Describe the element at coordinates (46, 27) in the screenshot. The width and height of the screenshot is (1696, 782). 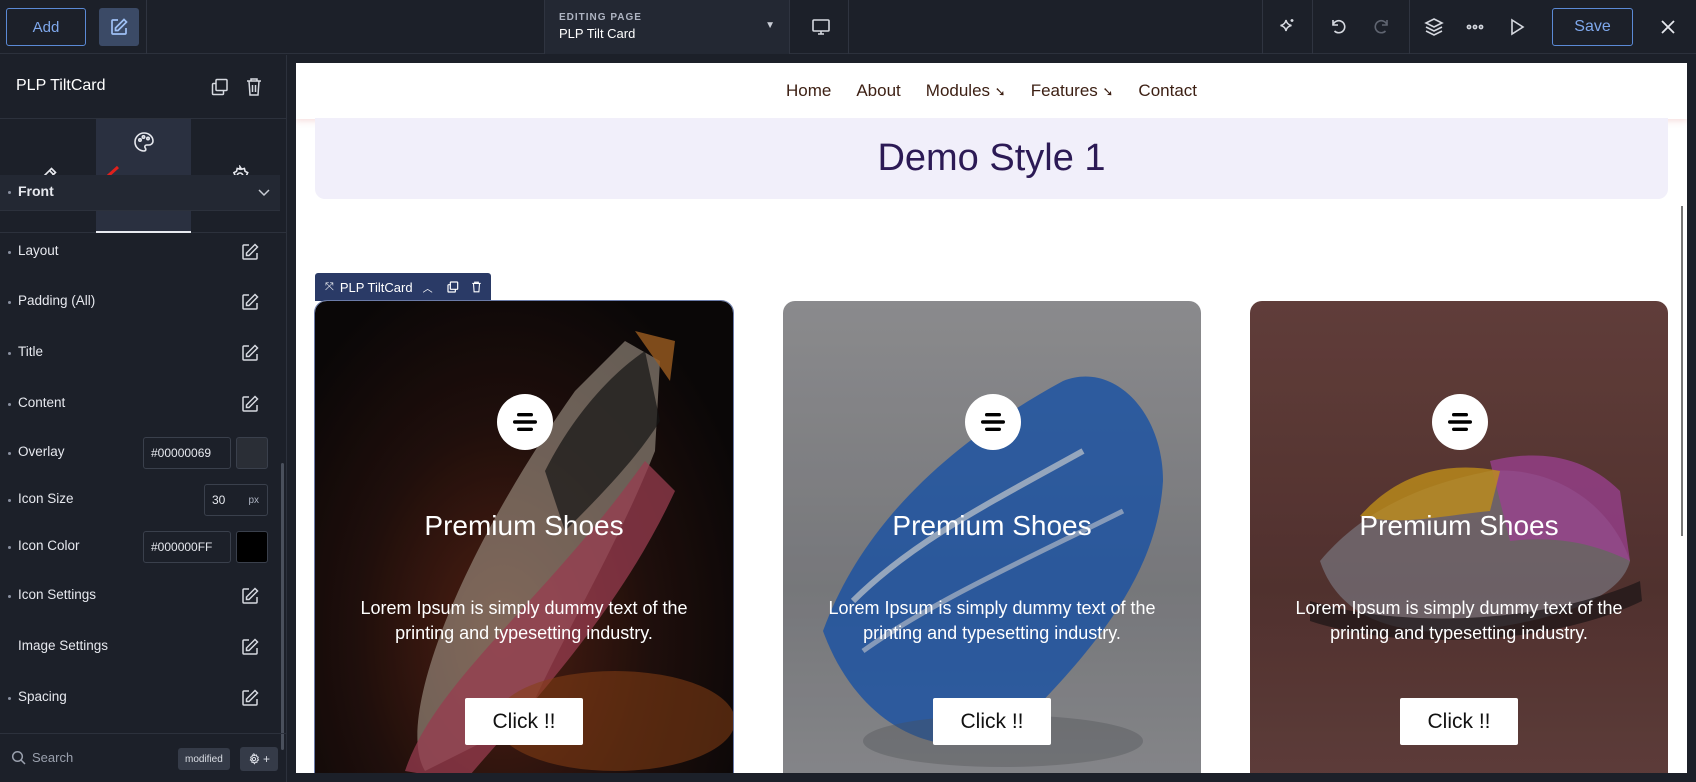
I see `add-button: Add` at that location.